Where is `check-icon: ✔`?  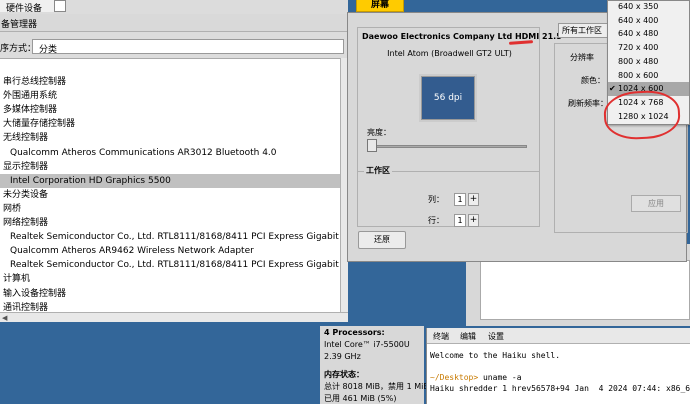 check-icon: ✔ is located at coordinates (612, 89).